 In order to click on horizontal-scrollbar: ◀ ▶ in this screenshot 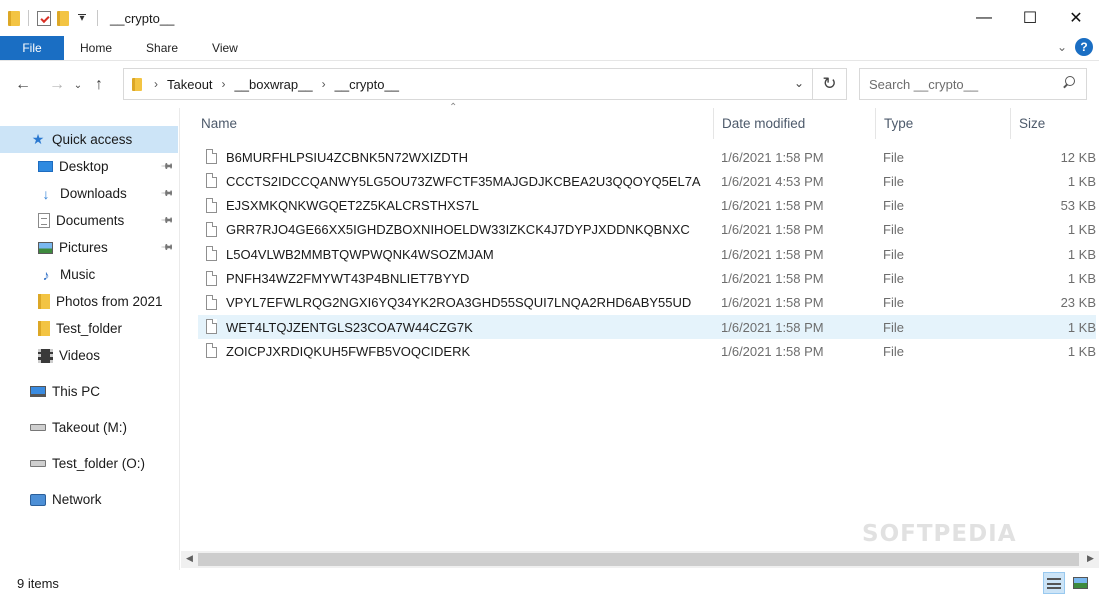, I will do `click(640, 559)`.